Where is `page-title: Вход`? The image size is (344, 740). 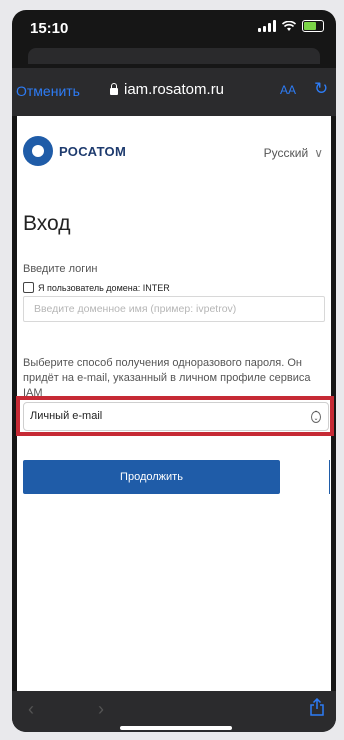 page-title: Вход is located at coordinates (47, 223).